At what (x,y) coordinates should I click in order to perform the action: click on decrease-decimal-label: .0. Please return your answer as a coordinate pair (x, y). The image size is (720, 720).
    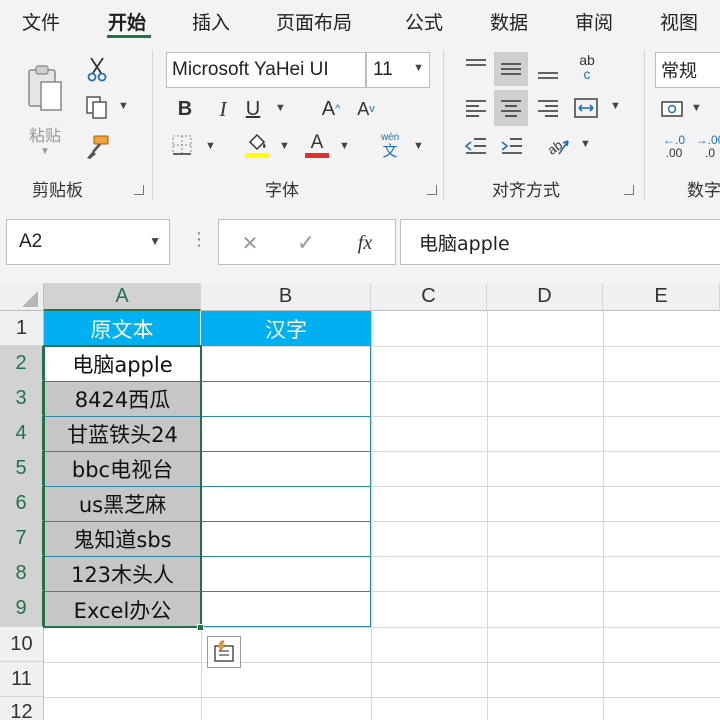
    Looking at the image, I should click on (709, 153).